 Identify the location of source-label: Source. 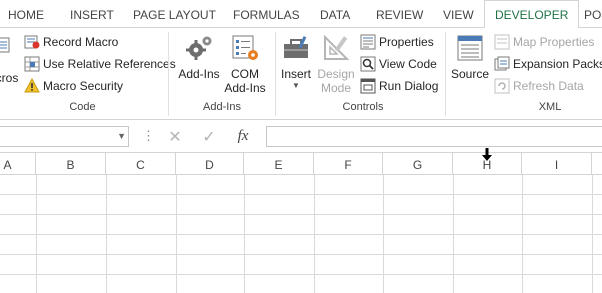
(470, 74).